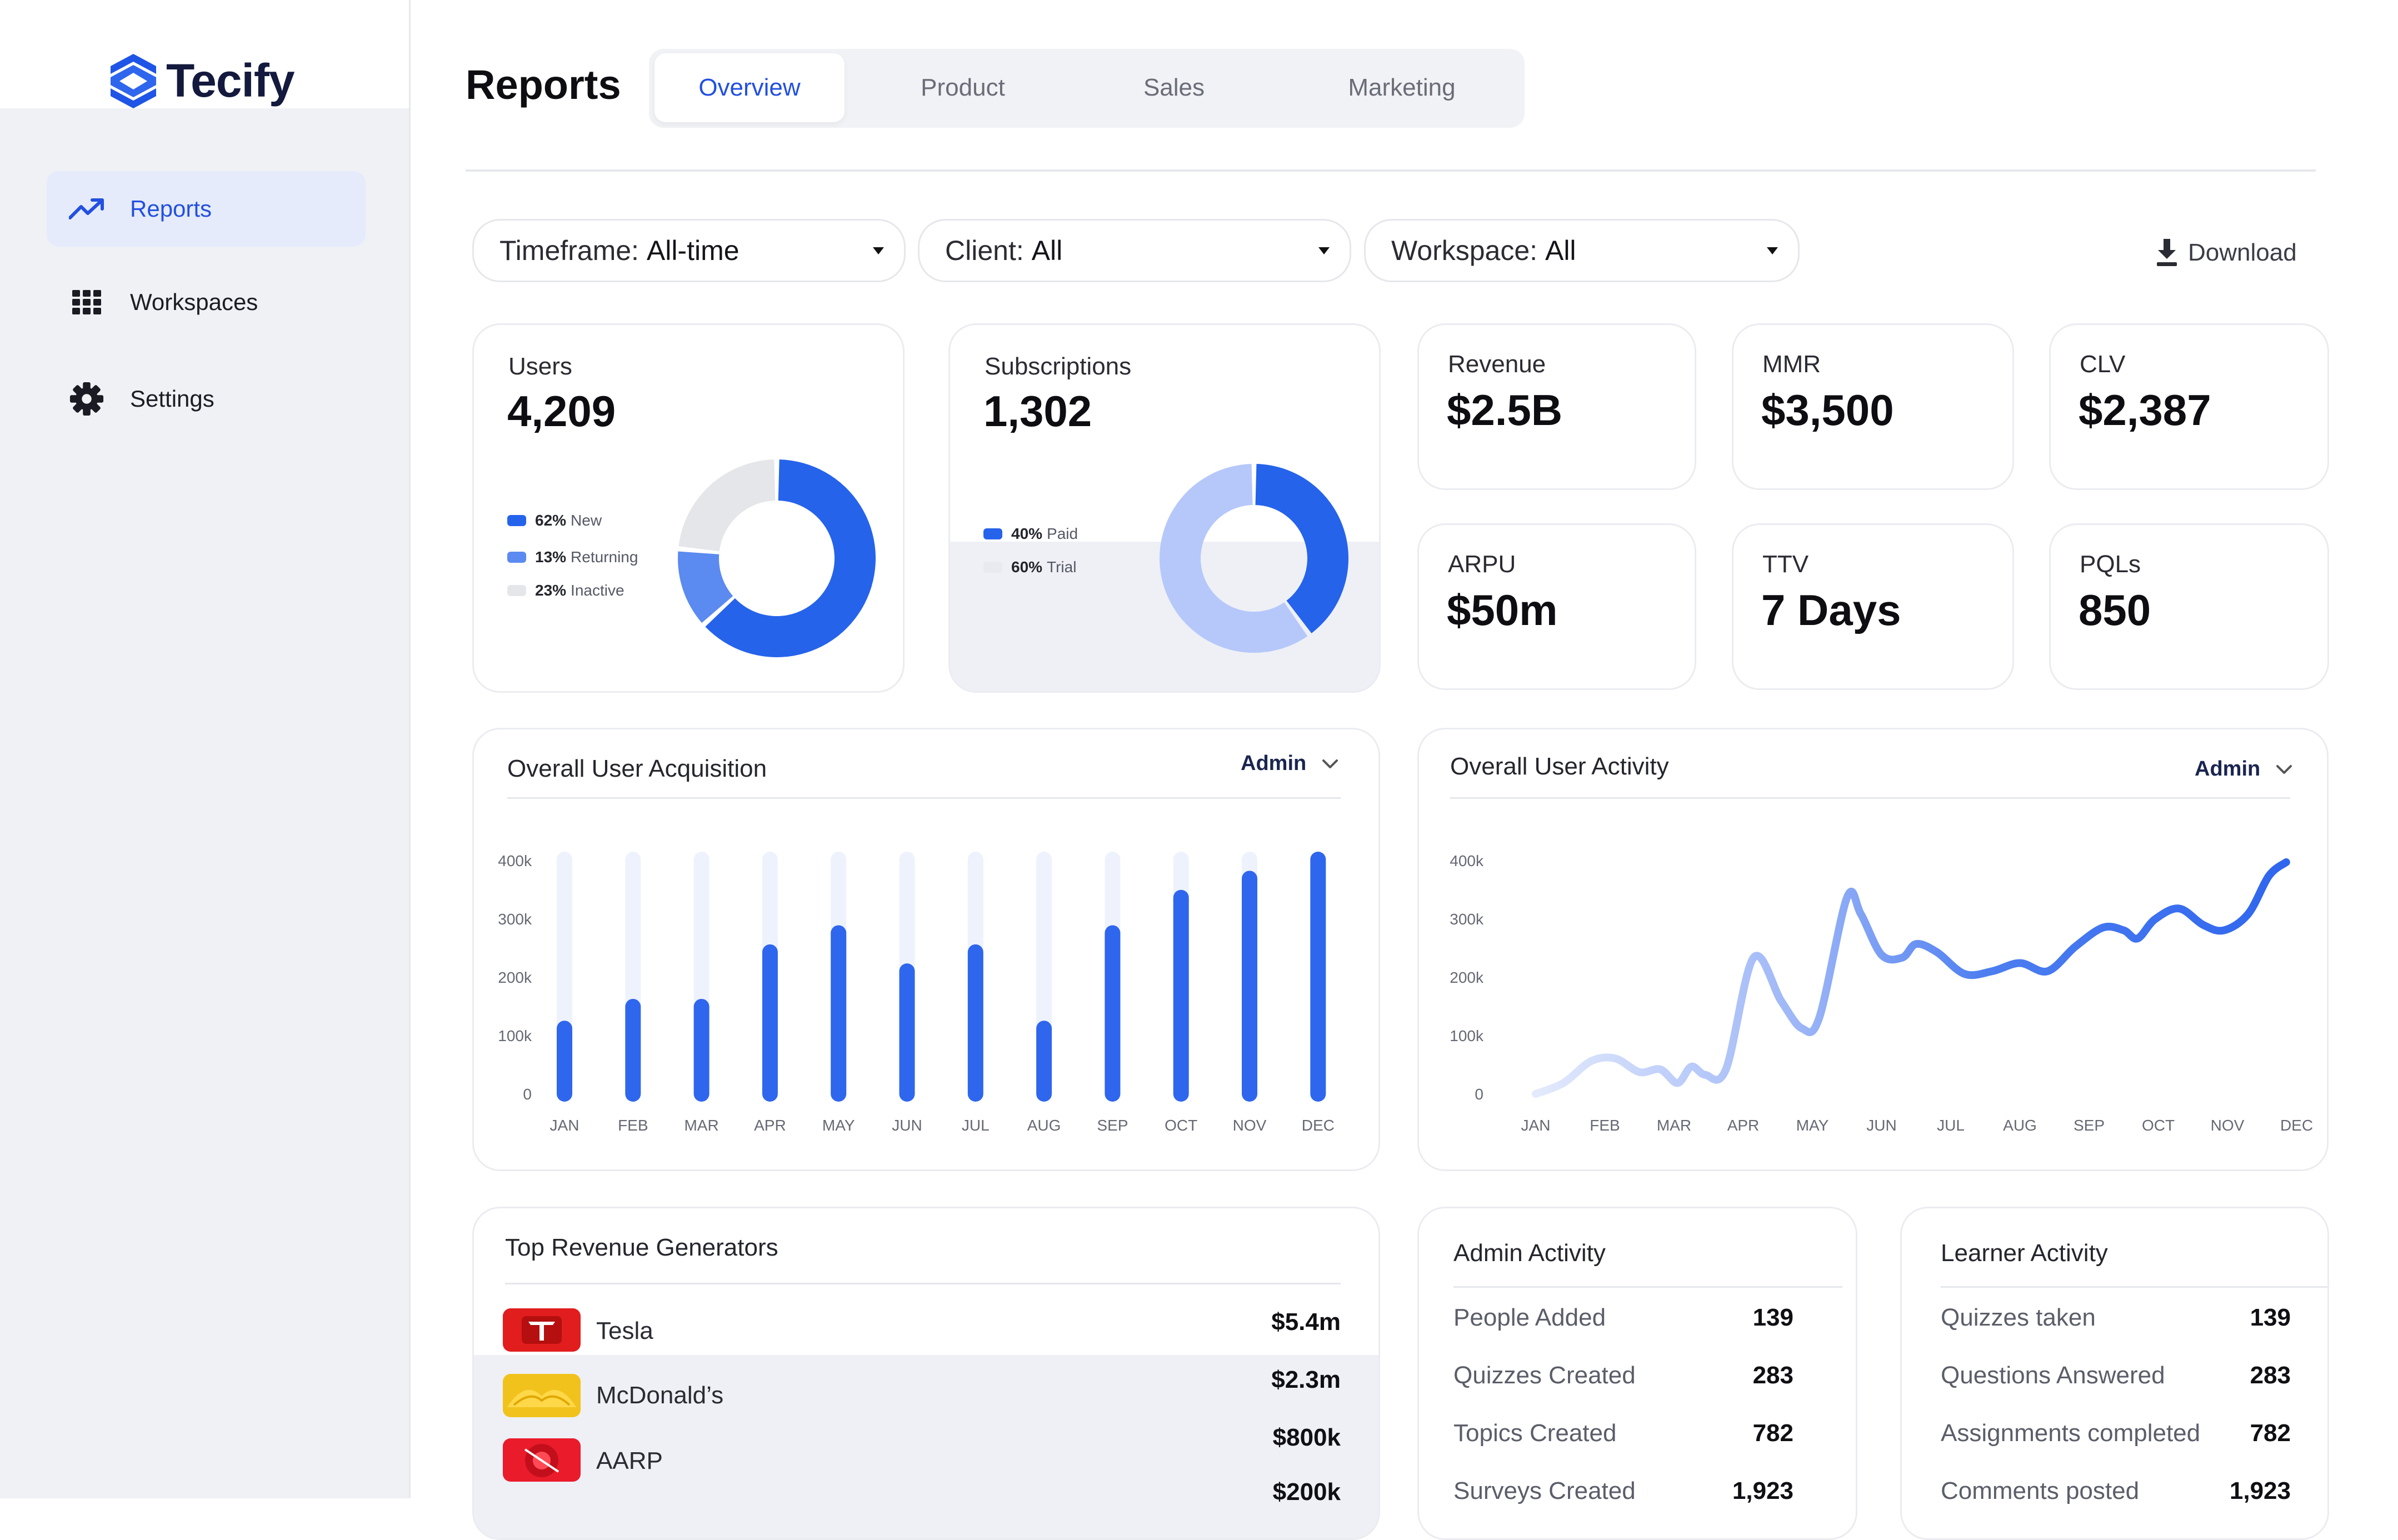 The image size is (2398, 1540). Describe the element at coordinates (777, 558) in the screenshot. I see `users-donut-chart` at that location.